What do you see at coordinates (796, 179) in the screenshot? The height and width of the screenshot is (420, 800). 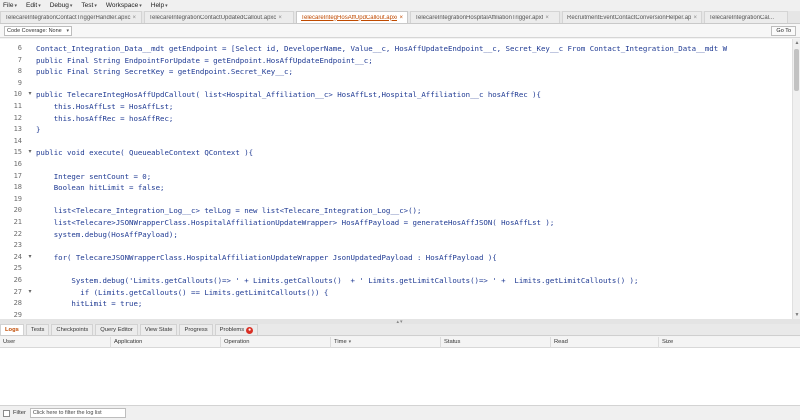 I see `editor-vertical-scrollbar: ▲ ▼` at bounding box center [796, 179].